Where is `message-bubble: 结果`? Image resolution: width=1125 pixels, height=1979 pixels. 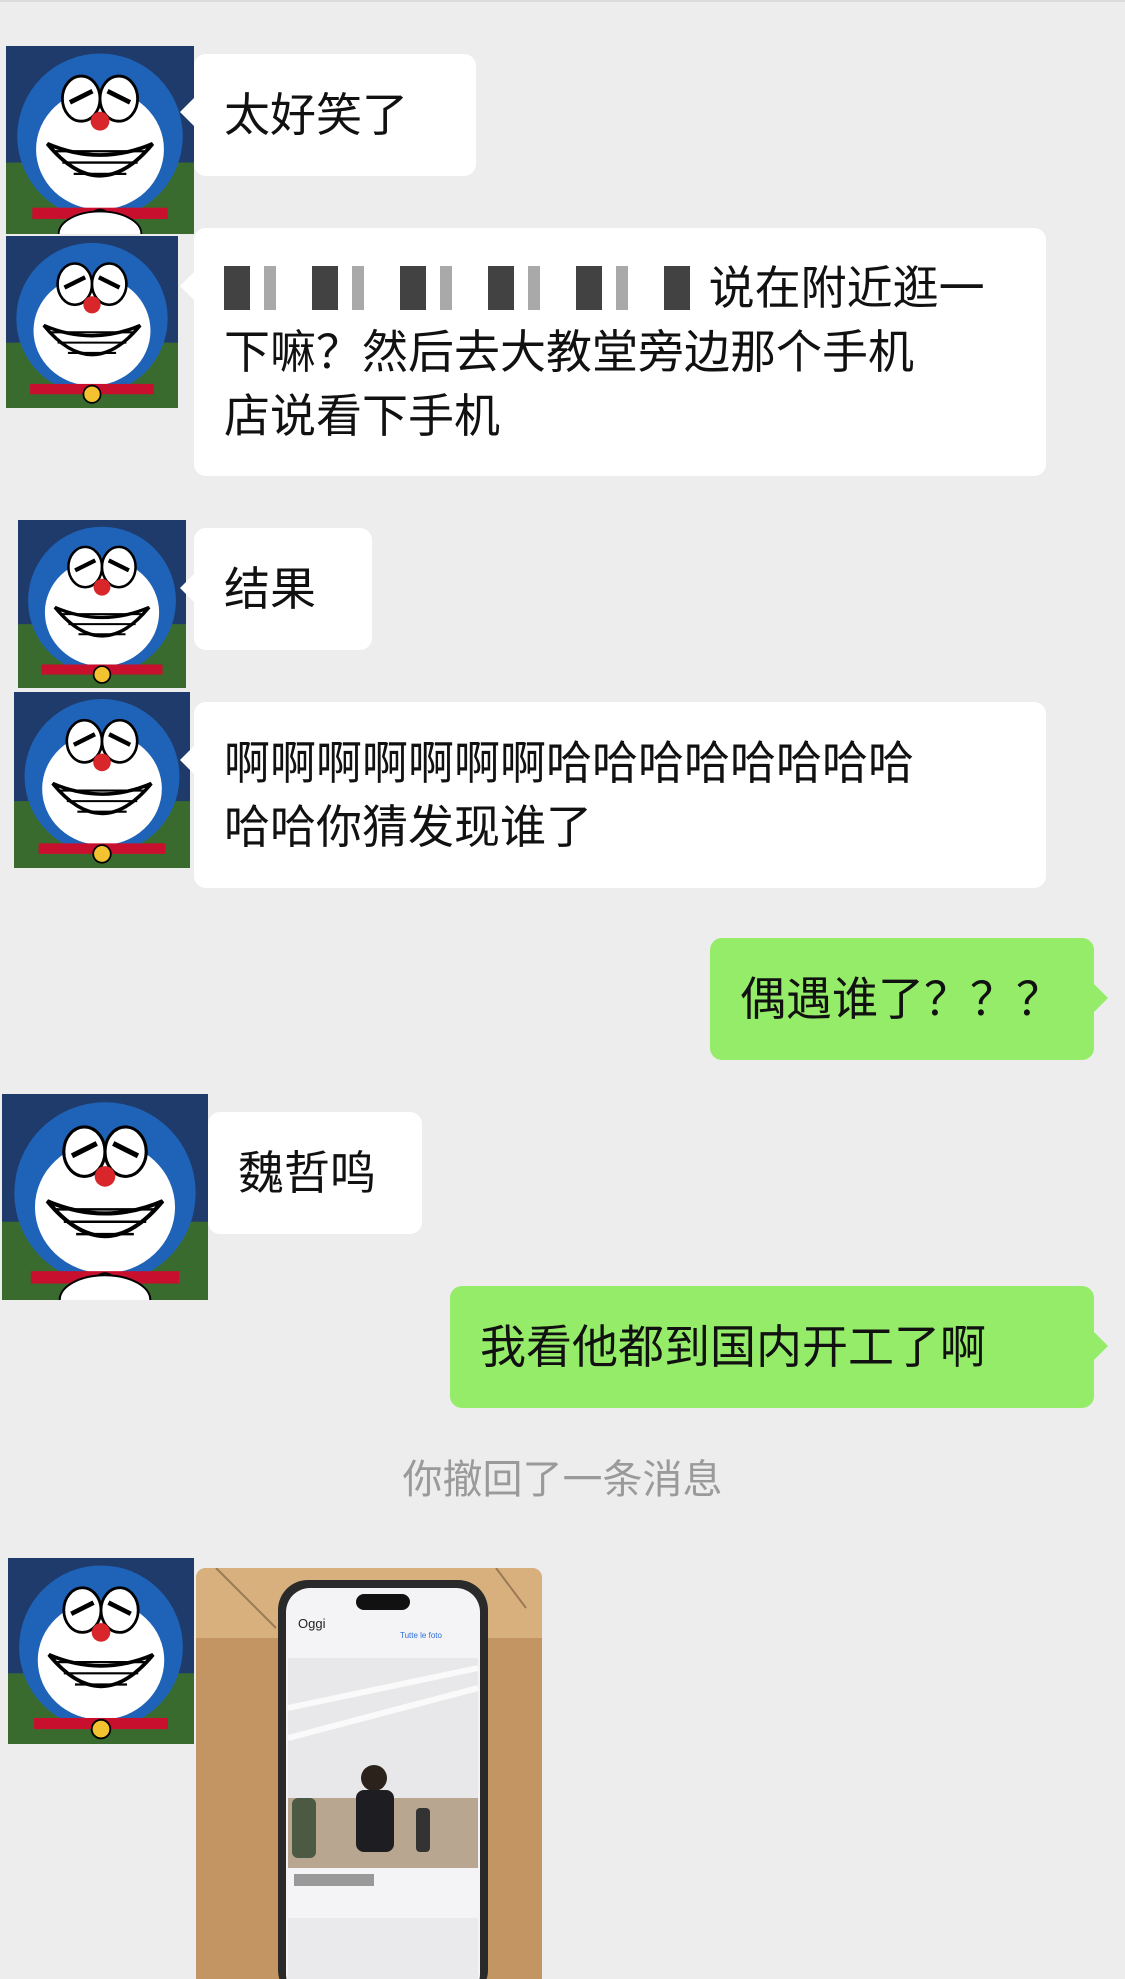 message-bubble: 结果 is located at coordinates (283, 589).